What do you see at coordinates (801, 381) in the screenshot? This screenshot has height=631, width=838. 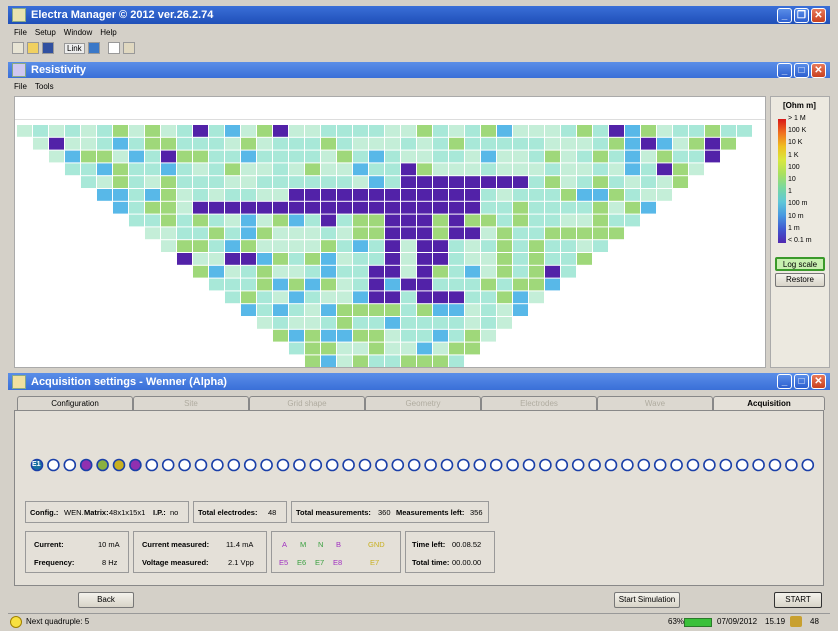 I see `acquisition-maximize-button: □` at bounding box center [801, 381].